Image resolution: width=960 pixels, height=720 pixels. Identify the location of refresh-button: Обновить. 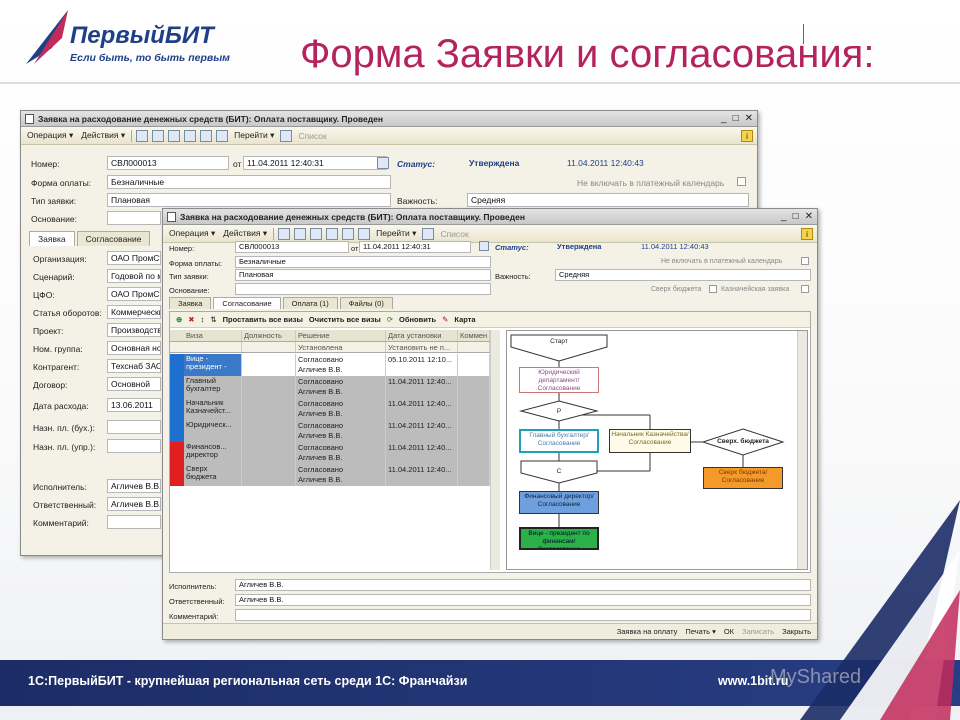
(417, 319).